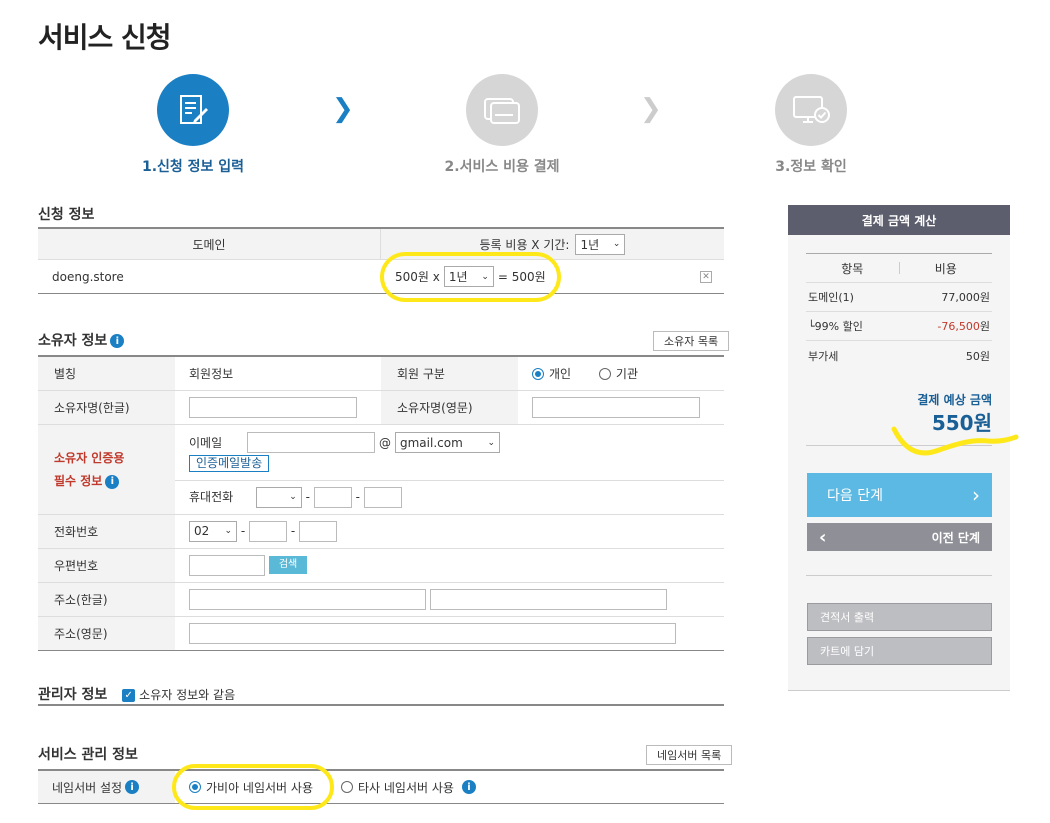  Describe the element at coordinates (268, 531) in the screenshot. I see `phone-mid-input` at that location.